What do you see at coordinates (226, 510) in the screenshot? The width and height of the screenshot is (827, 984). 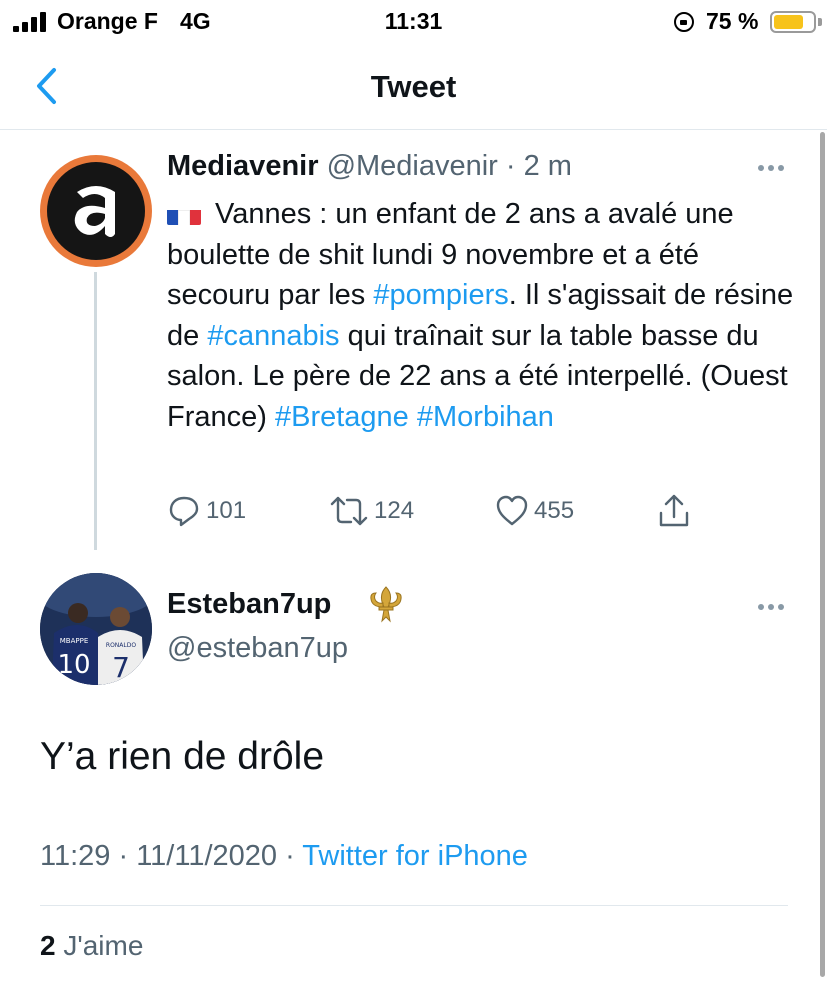 I see `reply-count: 101` at bounding box center [226, 510].